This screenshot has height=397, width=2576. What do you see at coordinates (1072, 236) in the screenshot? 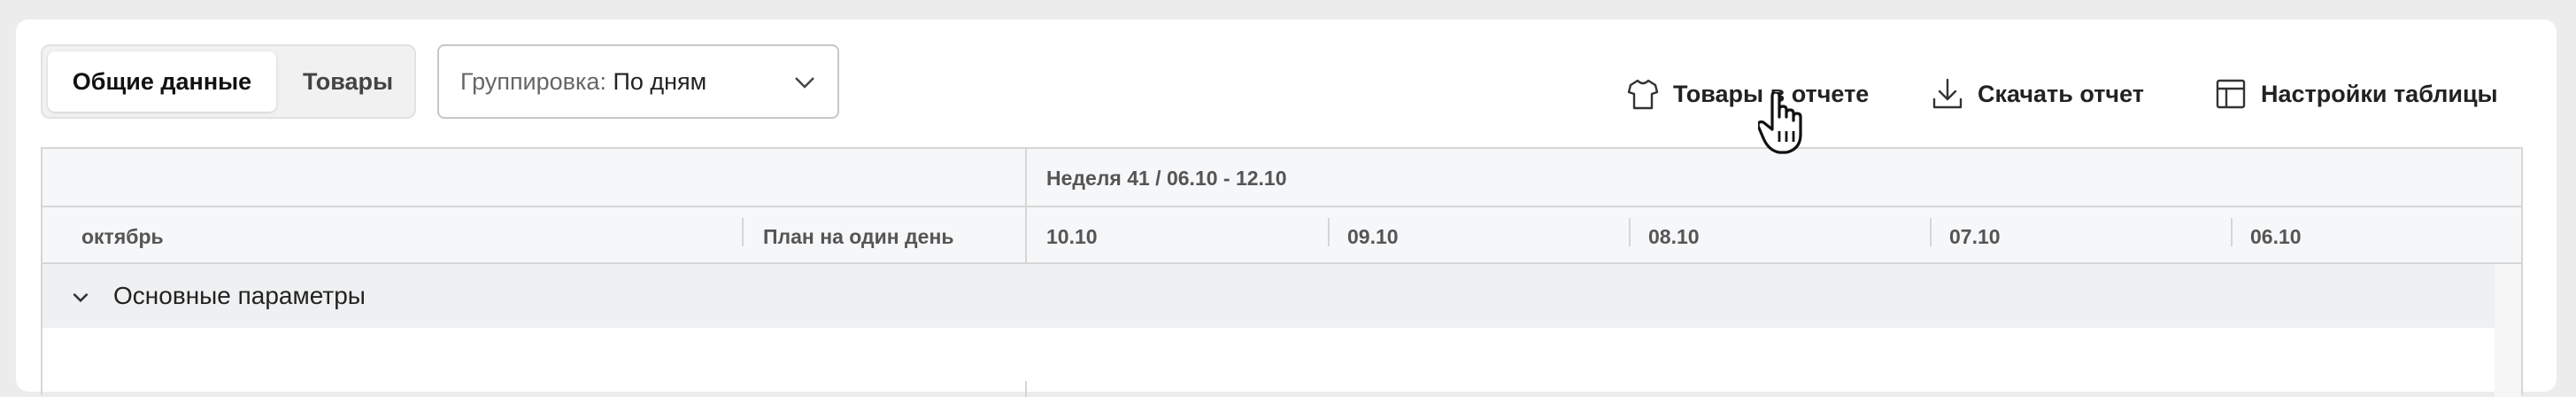
I see `day-column-header: 10.10` at bounding box center [1072, 236].